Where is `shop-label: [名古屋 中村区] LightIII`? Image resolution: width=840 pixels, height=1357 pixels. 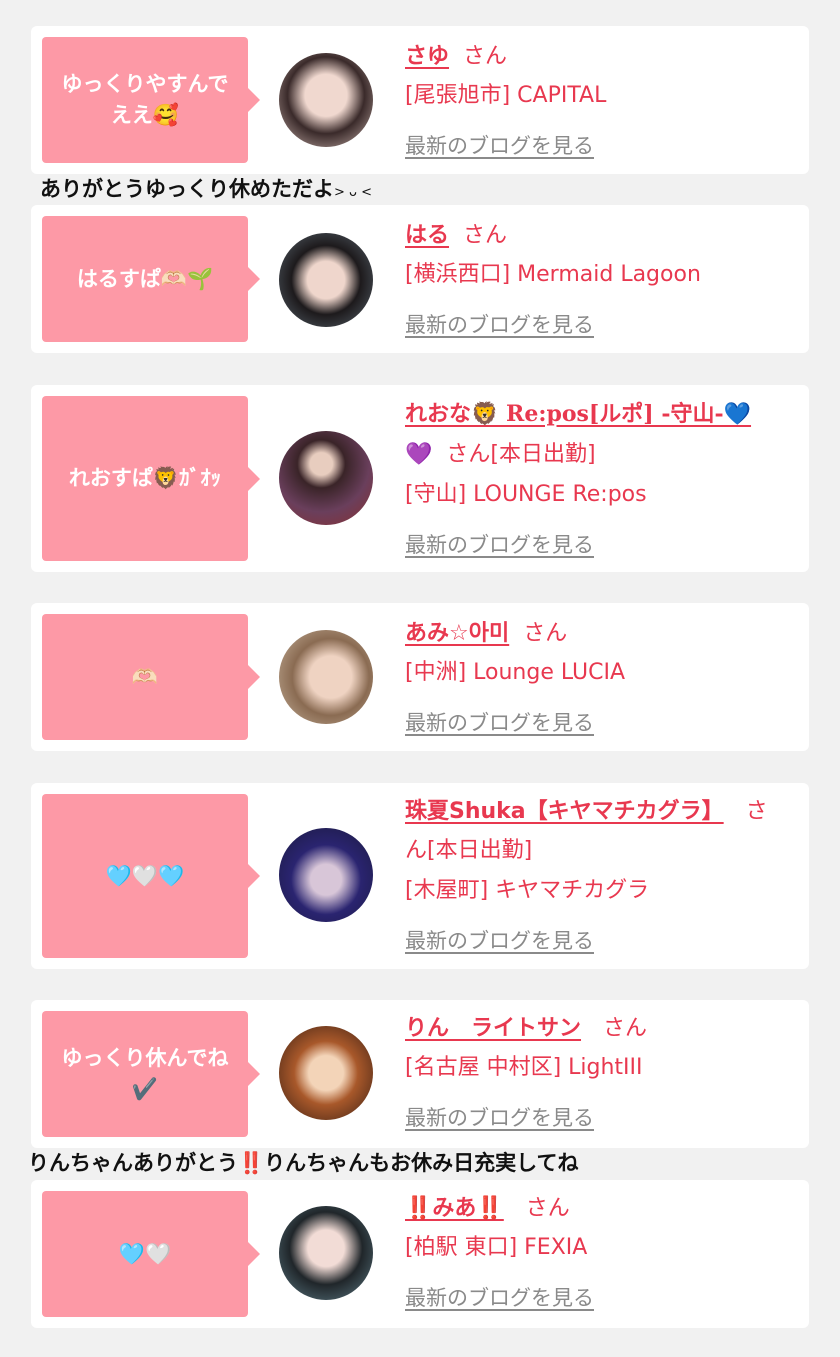 shop-label: [名古屋 中村区] LightIII is located at coordinates (524, 1067).